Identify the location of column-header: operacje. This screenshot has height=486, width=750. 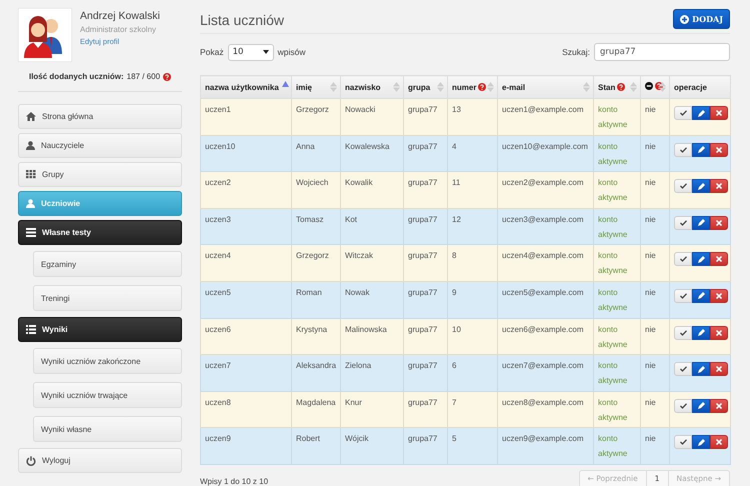
(700, 87).